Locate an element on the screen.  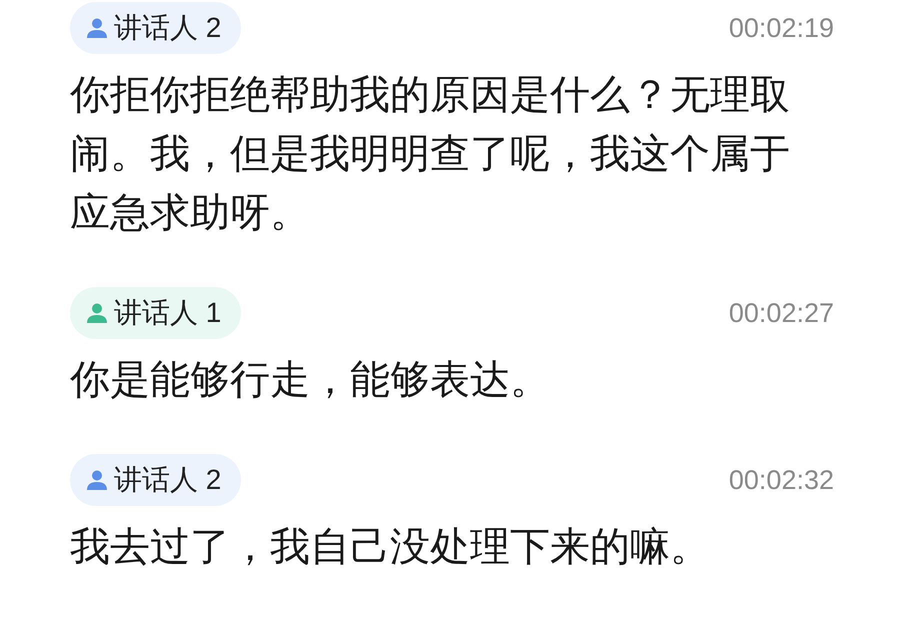
speaker-tag: 讲话人 1 is located at coordinates (156, 313).